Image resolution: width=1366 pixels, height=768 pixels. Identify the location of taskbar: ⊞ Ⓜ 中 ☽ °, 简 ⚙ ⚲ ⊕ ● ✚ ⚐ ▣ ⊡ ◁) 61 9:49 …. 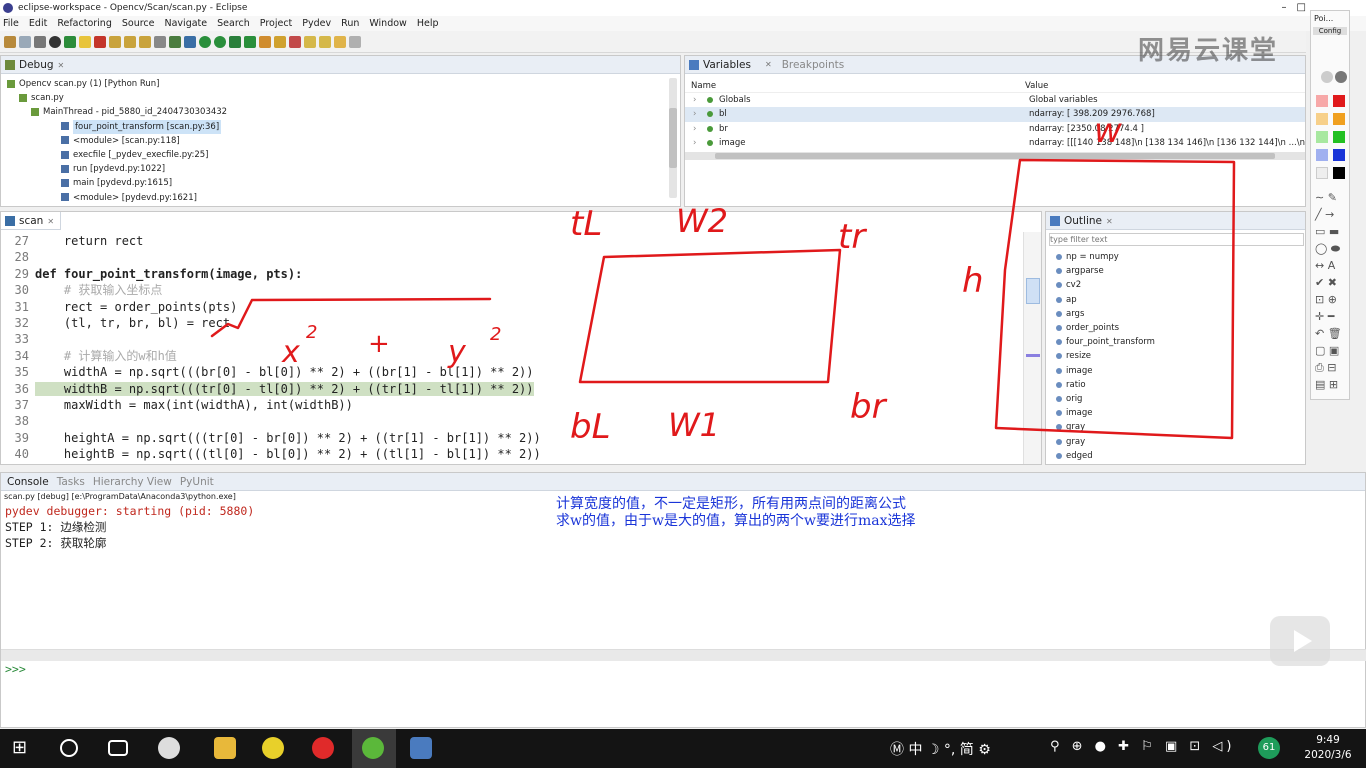
(683, 748).